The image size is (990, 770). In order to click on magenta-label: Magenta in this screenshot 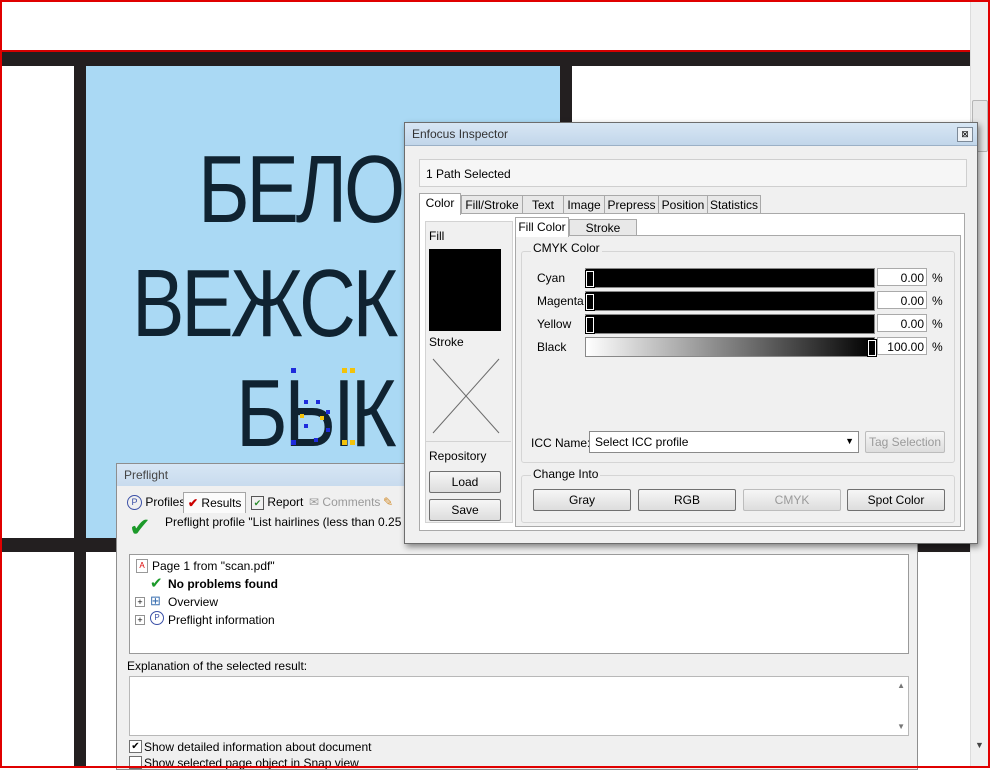, I will do `click(560, 301)`.